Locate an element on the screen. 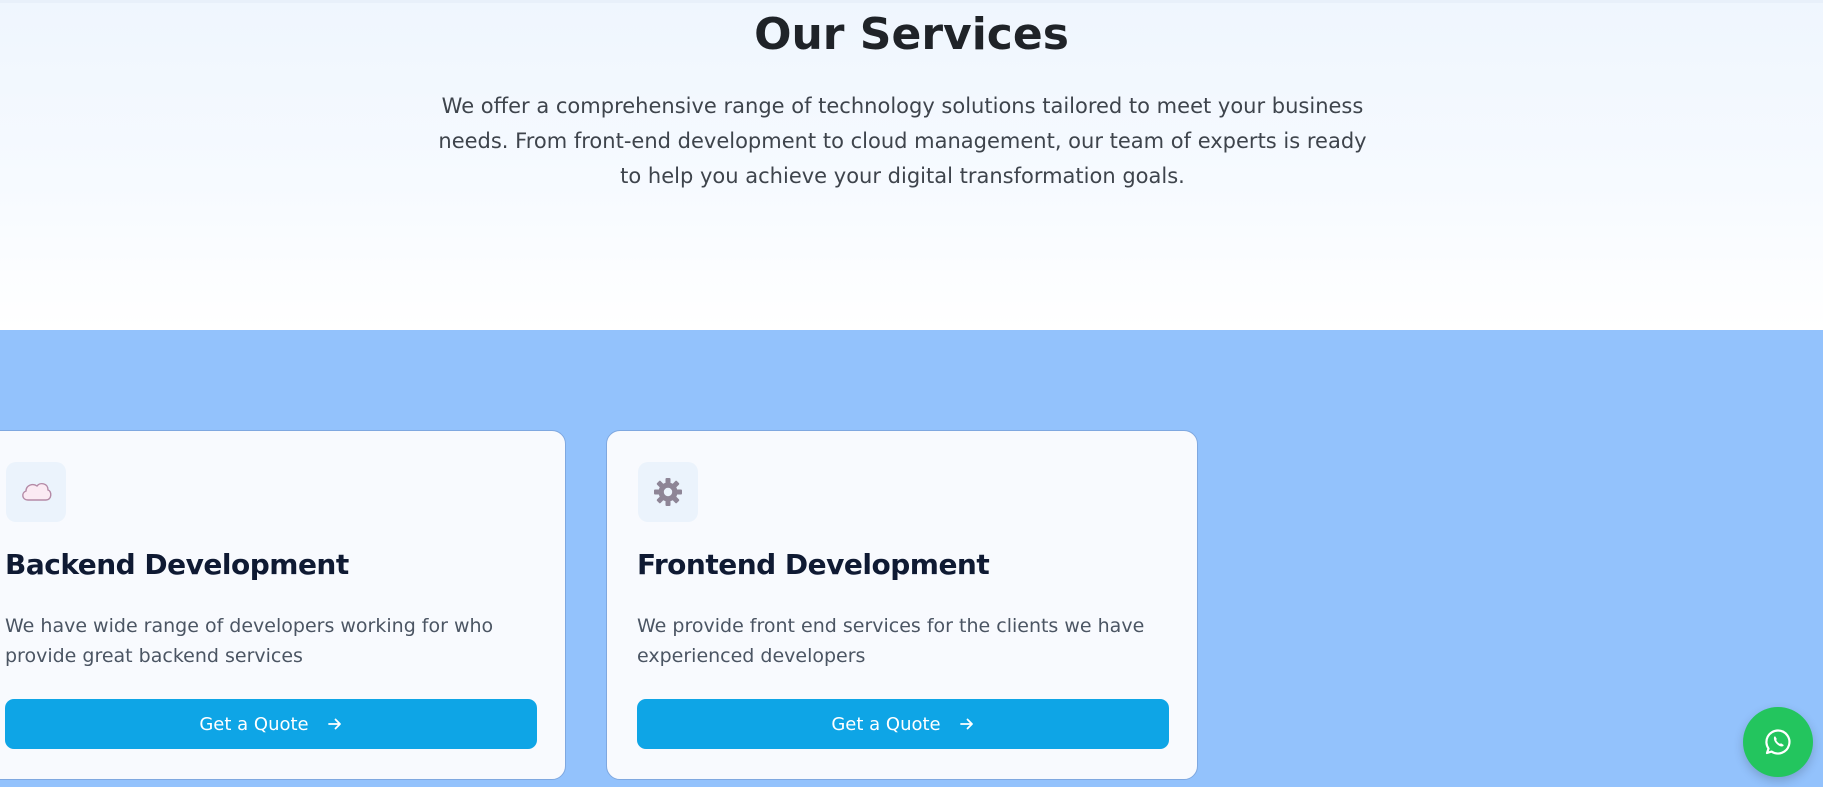 The height and width of the screenshot is (787, 1823). whatsapp-icon is located at coordinates (1778, 742).